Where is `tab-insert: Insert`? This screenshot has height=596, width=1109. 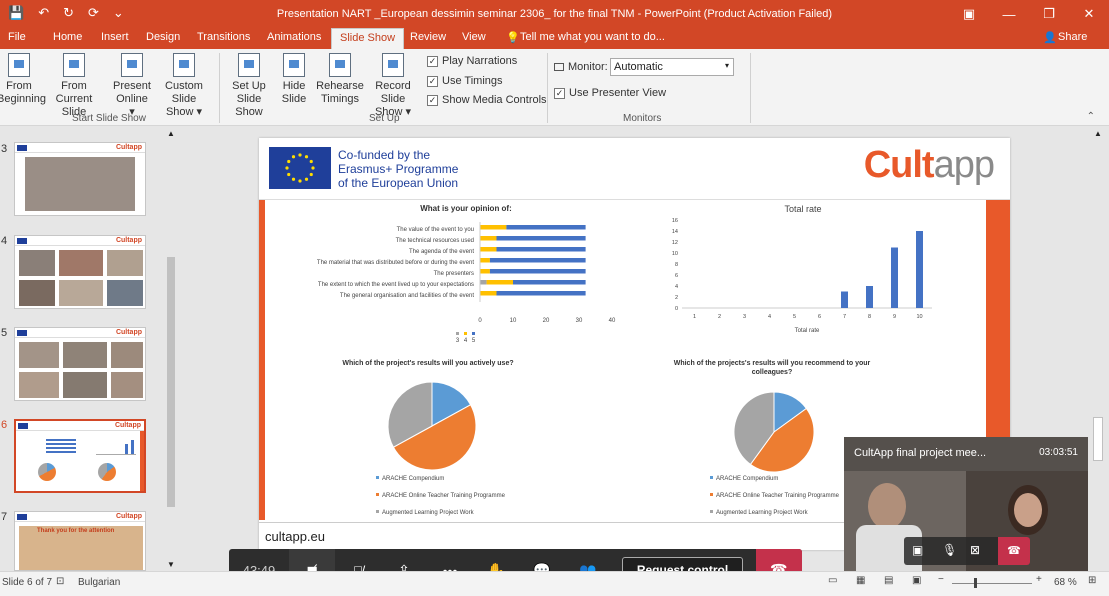 tab-insert: Insert is located at coordinates (115, 37).